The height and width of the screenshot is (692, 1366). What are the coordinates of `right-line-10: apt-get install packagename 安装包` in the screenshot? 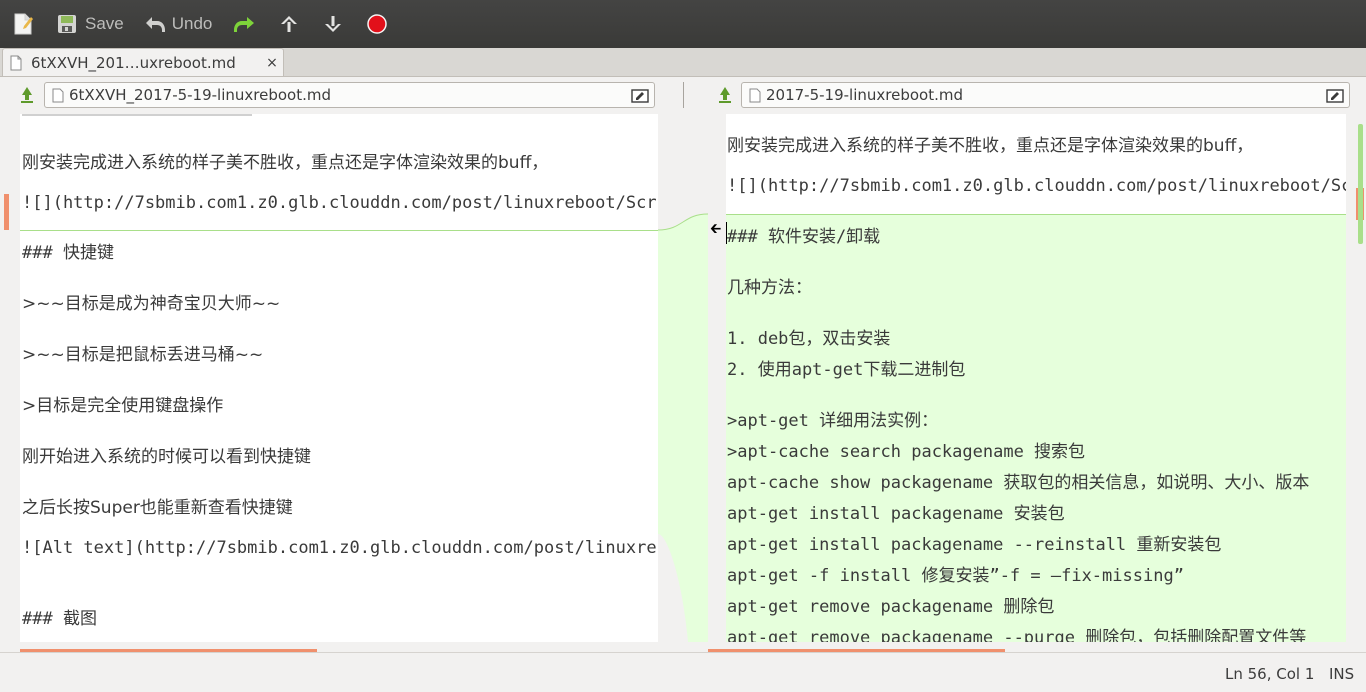 It's located at (896, 514).